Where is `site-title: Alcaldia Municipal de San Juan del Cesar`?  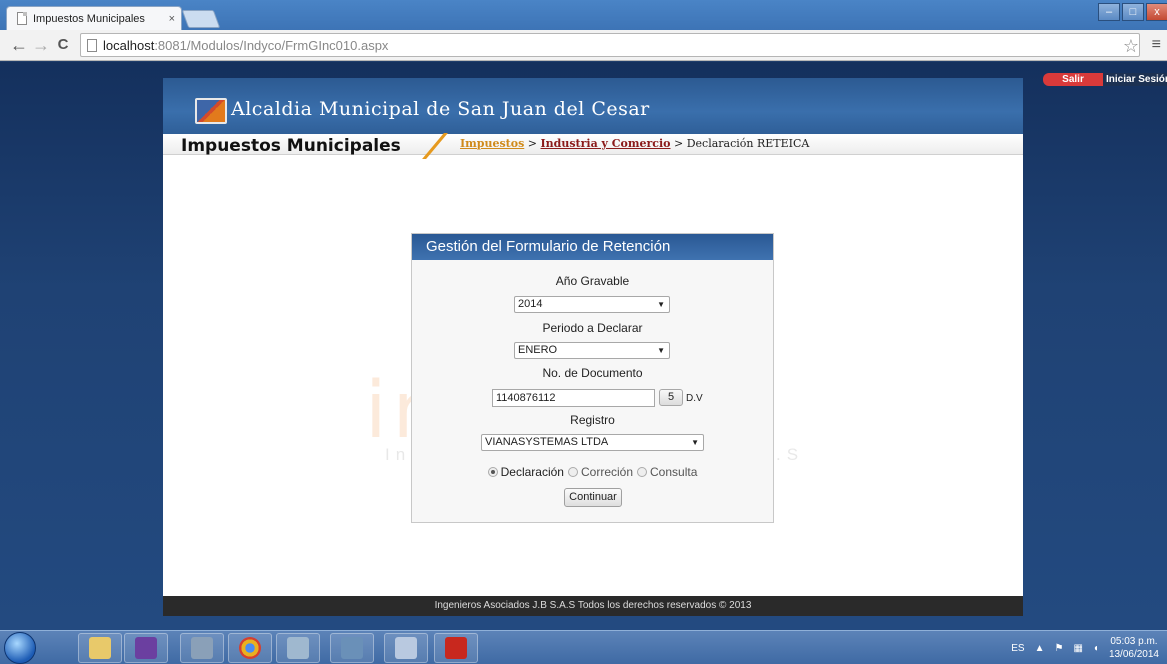
site-title: Alcaldia Municipal de San Juan del Cesar is located at coordinates (440, 109).